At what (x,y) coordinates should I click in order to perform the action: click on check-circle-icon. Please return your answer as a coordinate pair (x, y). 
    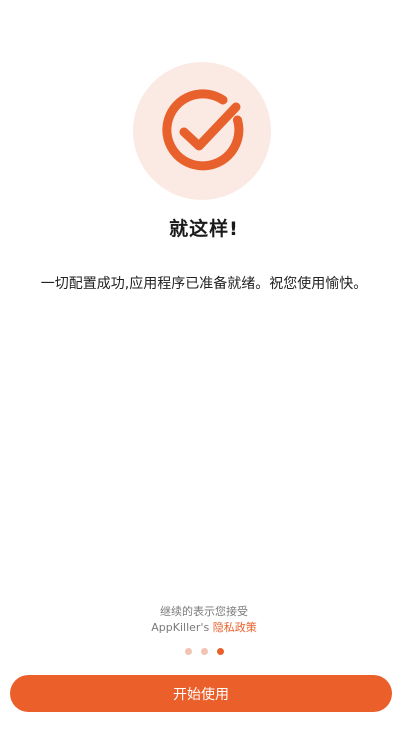
    Looking at the image, I should click on (203, 130).